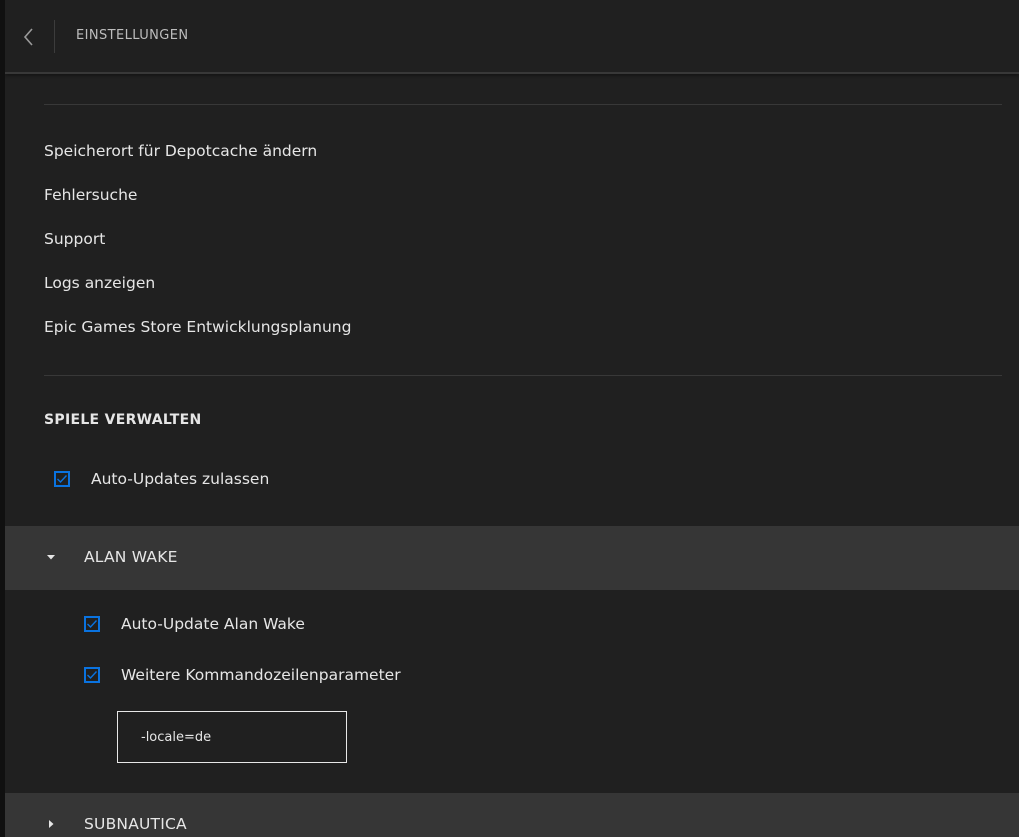 The image size is (1019, 837). I want to click on auto-update-alan-wake-checkbox, so click(92, 624).